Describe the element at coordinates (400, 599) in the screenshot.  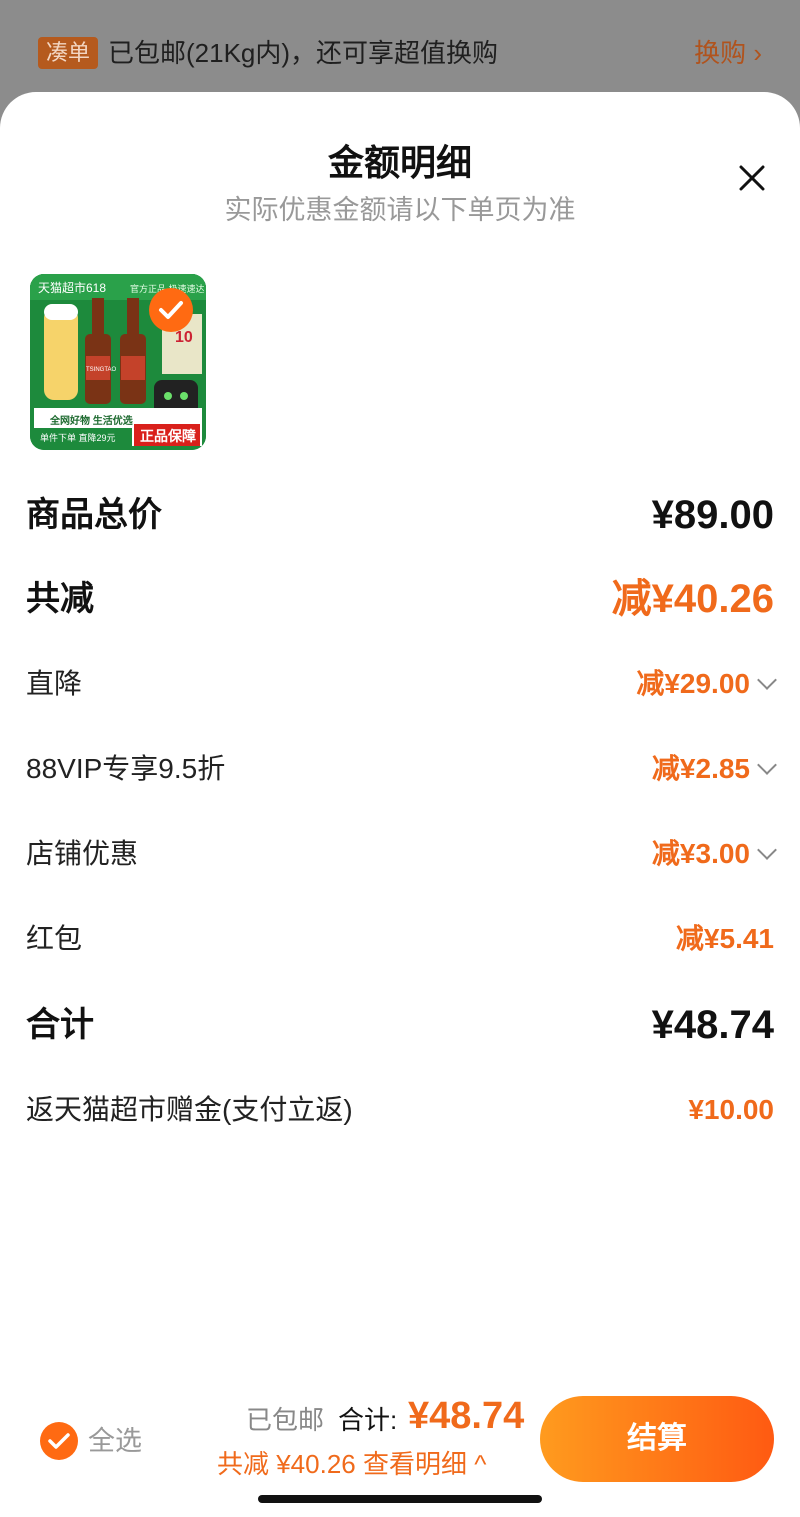
I see `row-total-discount: 共减 减¥40.26` at that location.